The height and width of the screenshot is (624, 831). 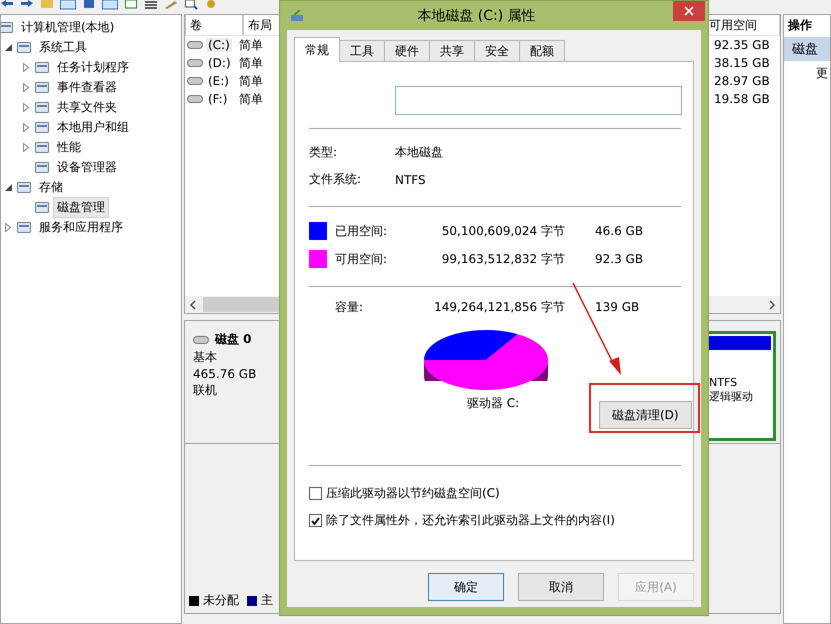 What do you see at coordinates (67, 27) in the screenshot?
I see `tree-item: 计算机管理(本地)` at bounding box center [67, 27].